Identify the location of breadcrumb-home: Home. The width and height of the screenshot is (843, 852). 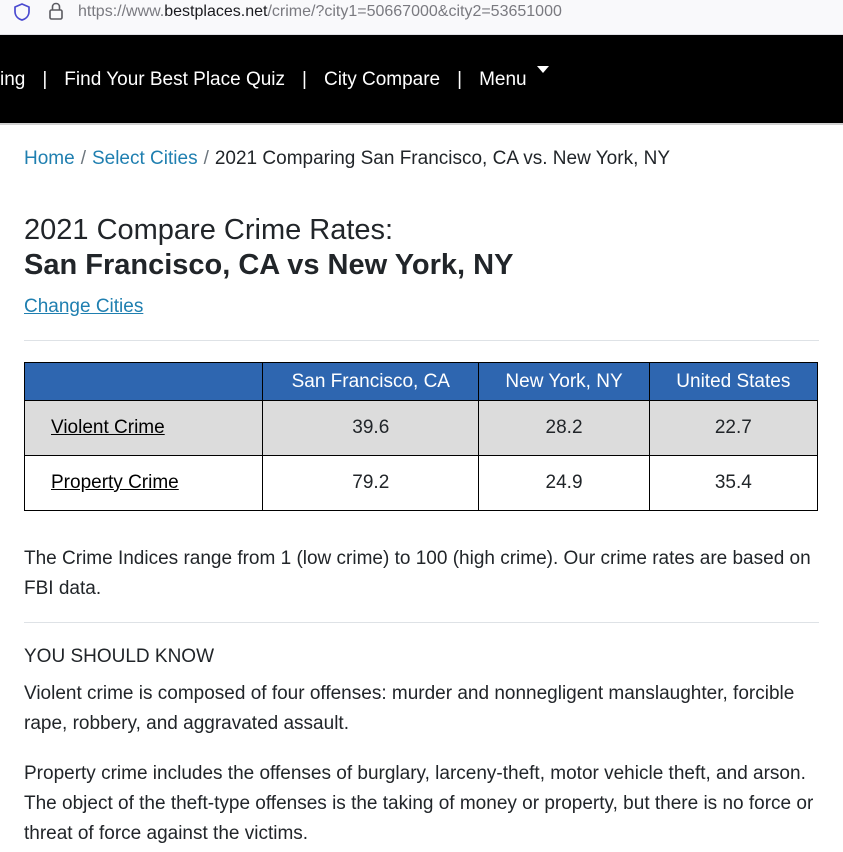
(49, 158).